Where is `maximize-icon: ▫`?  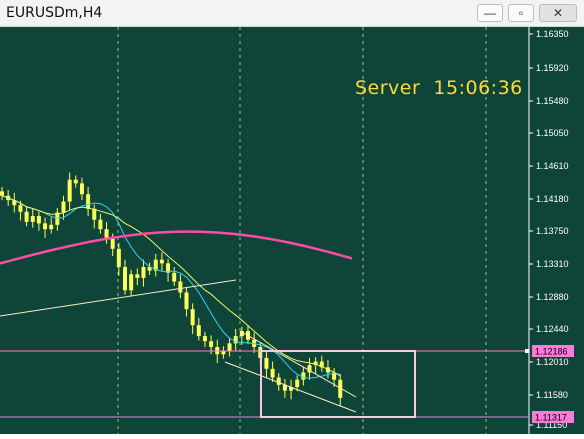 maximize-icon: ▫ is located at coordinates (521, 13).